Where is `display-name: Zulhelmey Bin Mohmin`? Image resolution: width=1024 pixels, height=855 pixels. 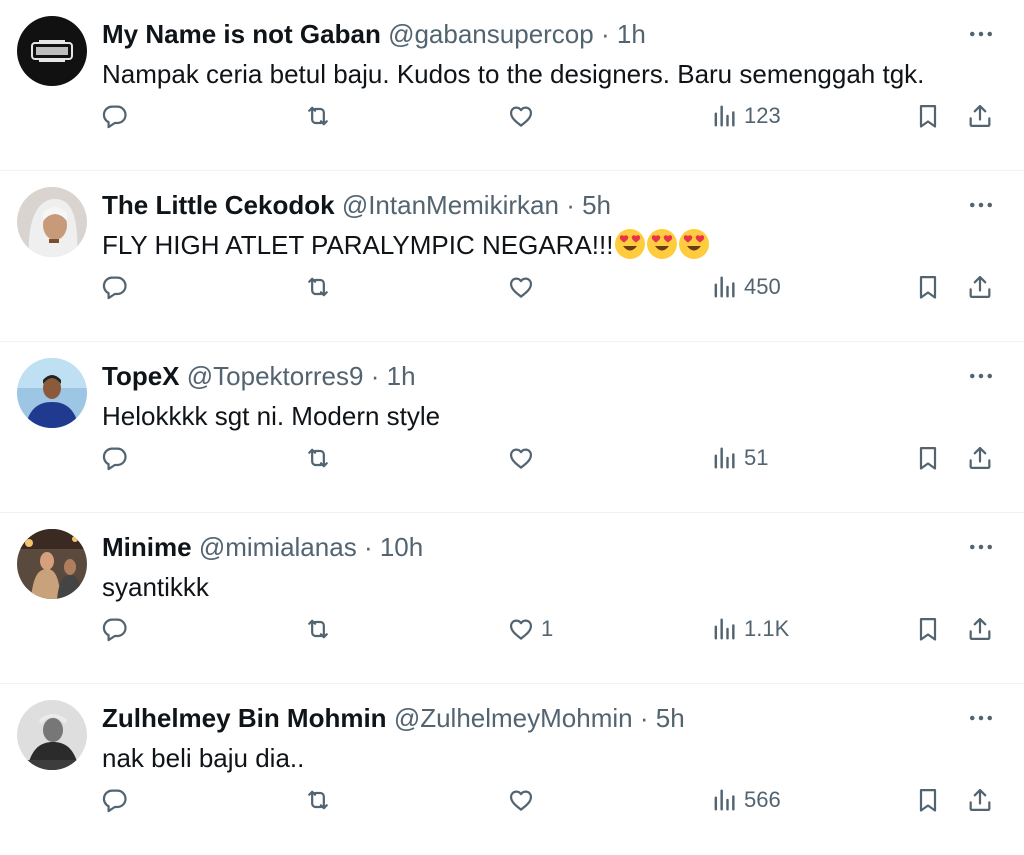 display-name: Zulhelmey Bin Mohmin is located at coordinates (244, 718).